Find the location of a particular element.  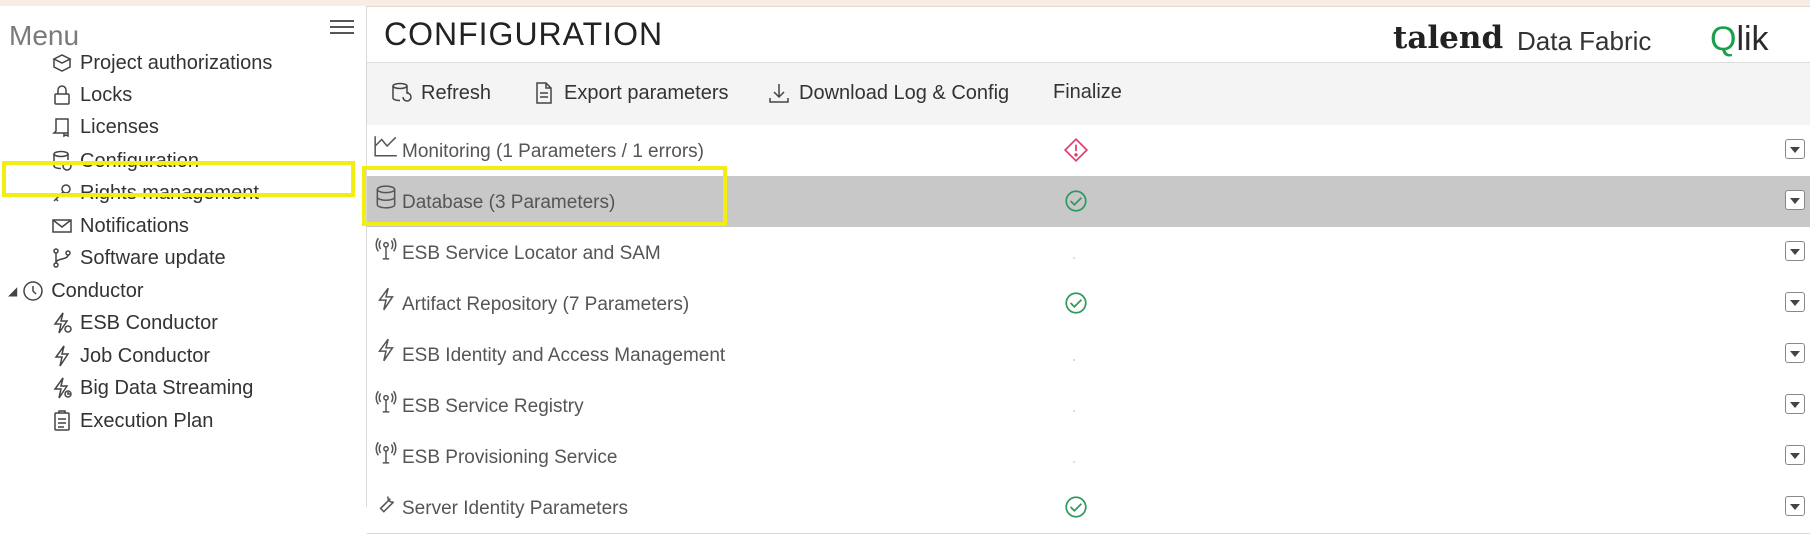

config-row-esb-provisioning: ESB Provisioning Service is located at coordinates (1088, 457).